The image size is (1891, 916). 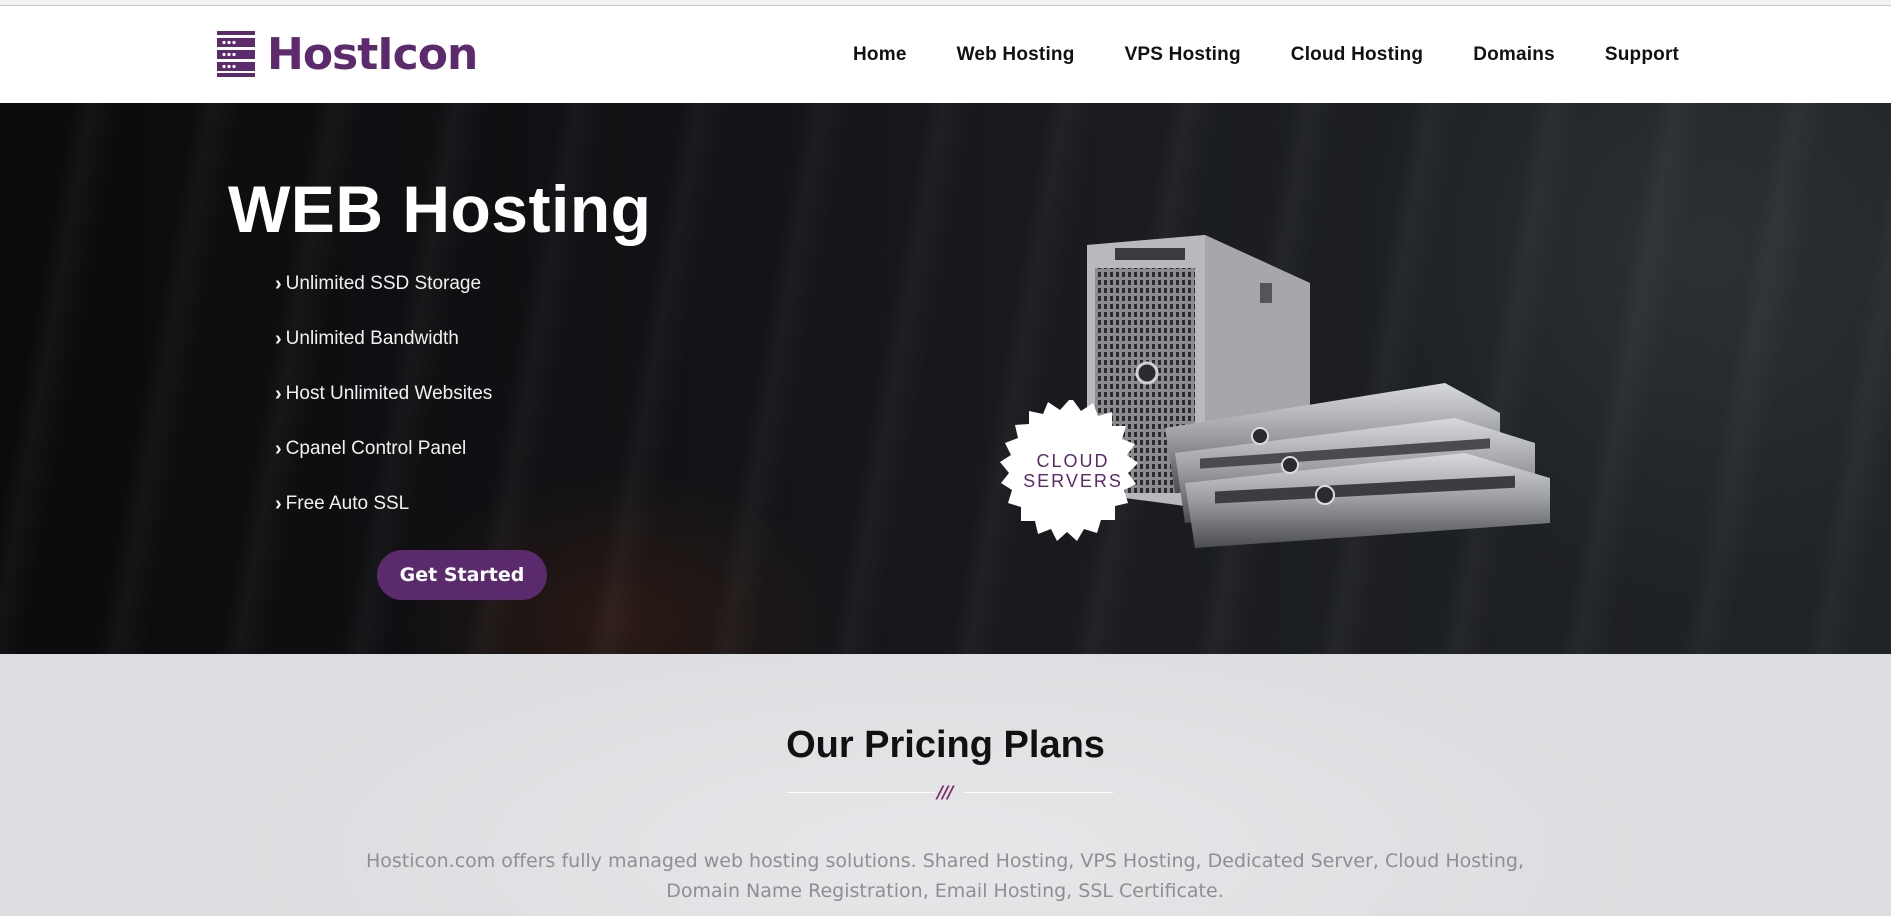 What do you see at coordinates (440, 209) in the screenshot?
I see `hero-title: WEB Hosting` at bounding box center [440, 209].